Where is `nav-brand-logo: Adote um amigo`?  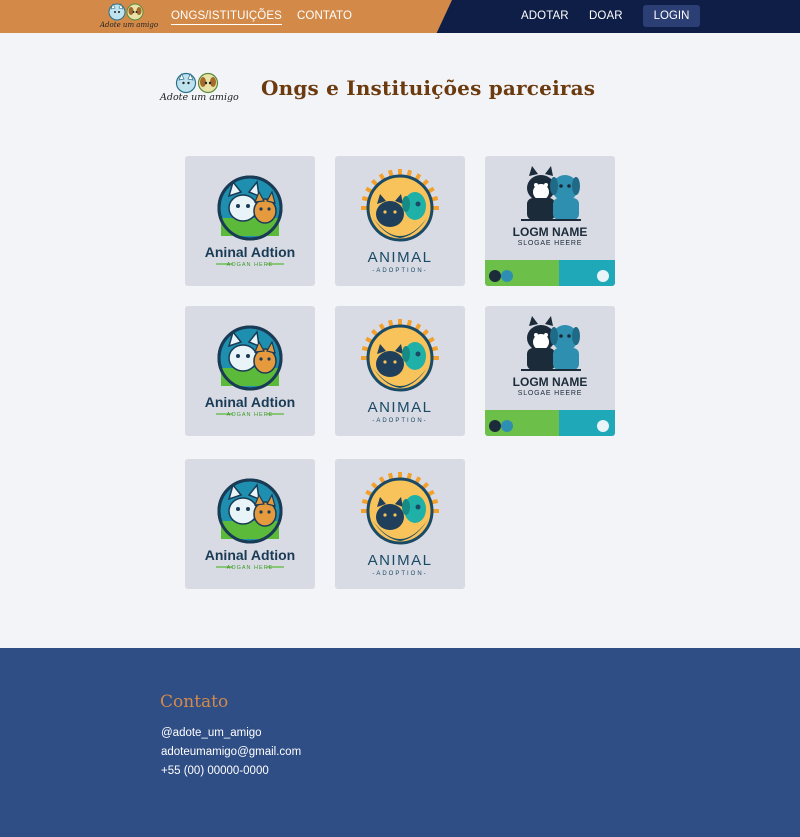 nav-brand-logo: Adote um amigo is located at coordinates (129, 16).